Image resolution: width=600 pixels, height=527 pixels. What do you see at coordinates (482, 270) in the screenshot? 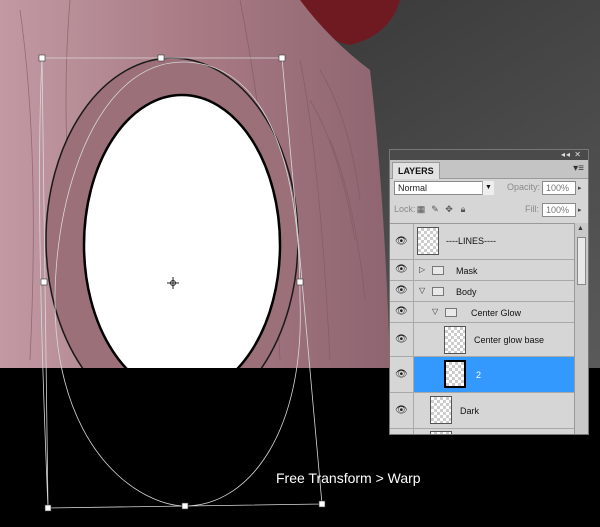
I see `layer-row-mask: 👁︎ ▷ Mask` at bounding box center [482, 270].